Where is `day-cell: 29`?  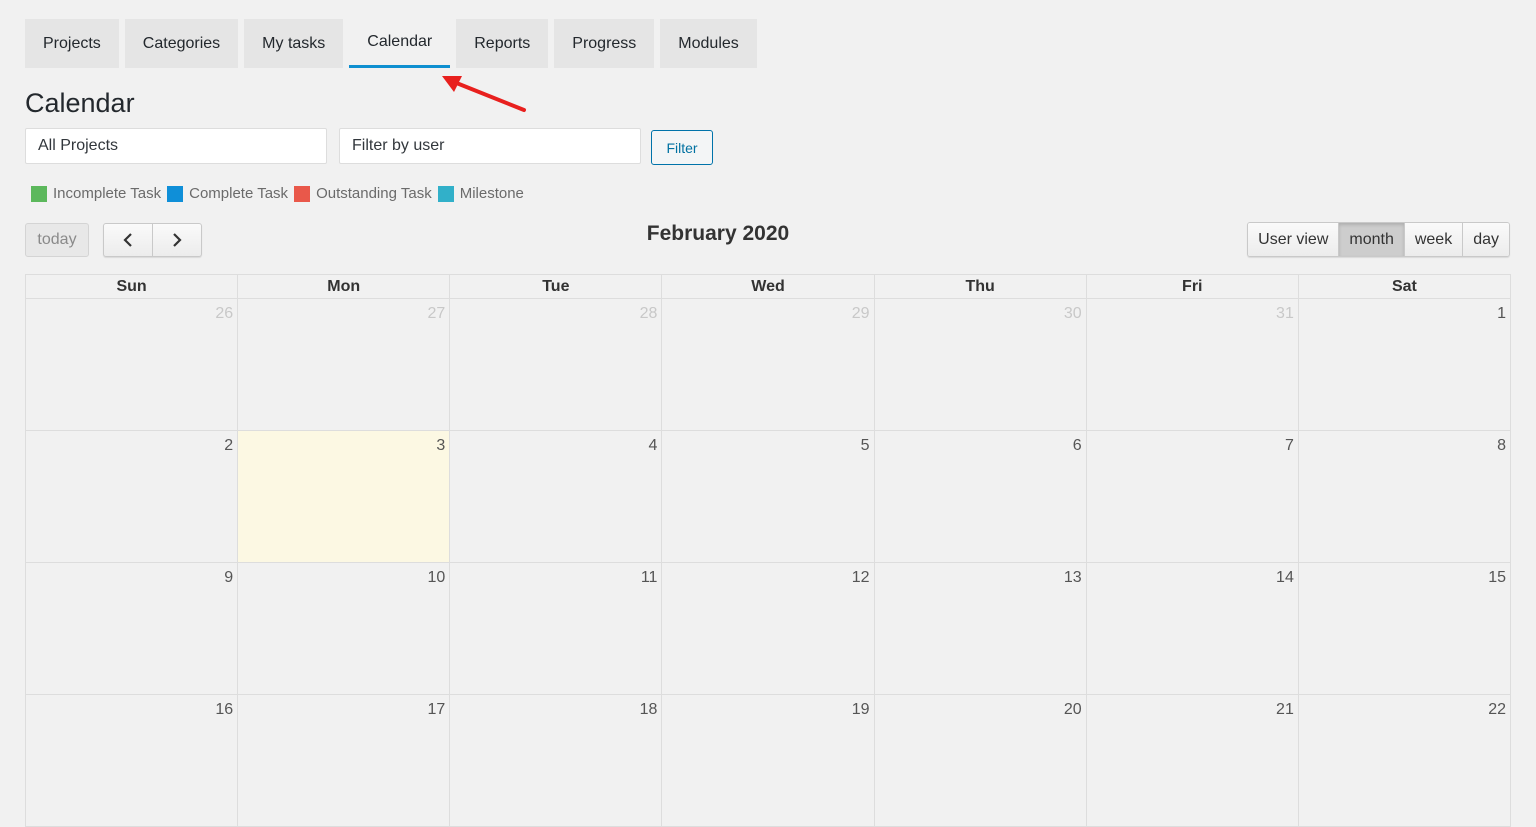 day-cell: 29 is located at coordinates (768, 364).